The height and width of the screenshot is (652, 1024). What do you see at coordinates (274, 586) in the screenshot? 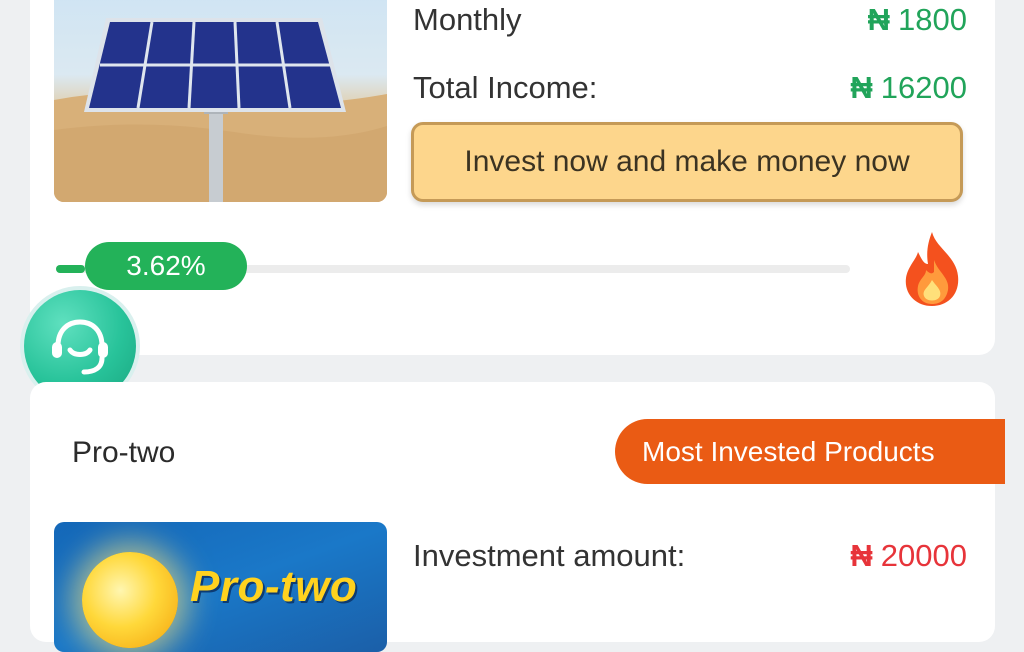
I see `pro-two-image-text: Pro-two` at bounding box center [274, 586].